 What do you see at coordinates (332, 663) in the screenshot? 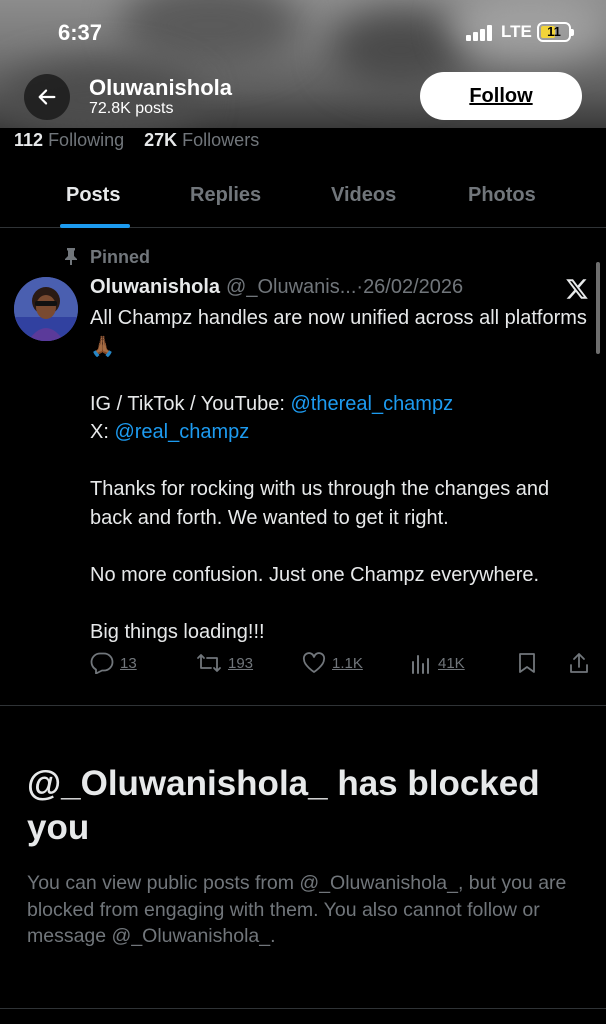
I see `like-button: 1.1K` at bounding box center [332, 663].